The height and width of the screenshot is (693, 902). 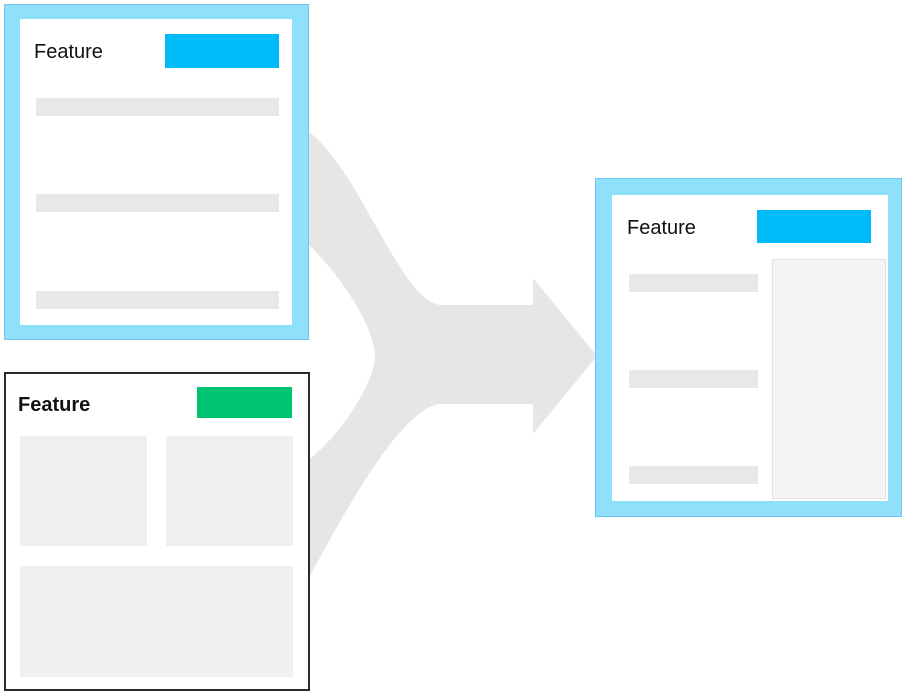 I want to click on card-b-accent-button, so click(x=244, y=402).